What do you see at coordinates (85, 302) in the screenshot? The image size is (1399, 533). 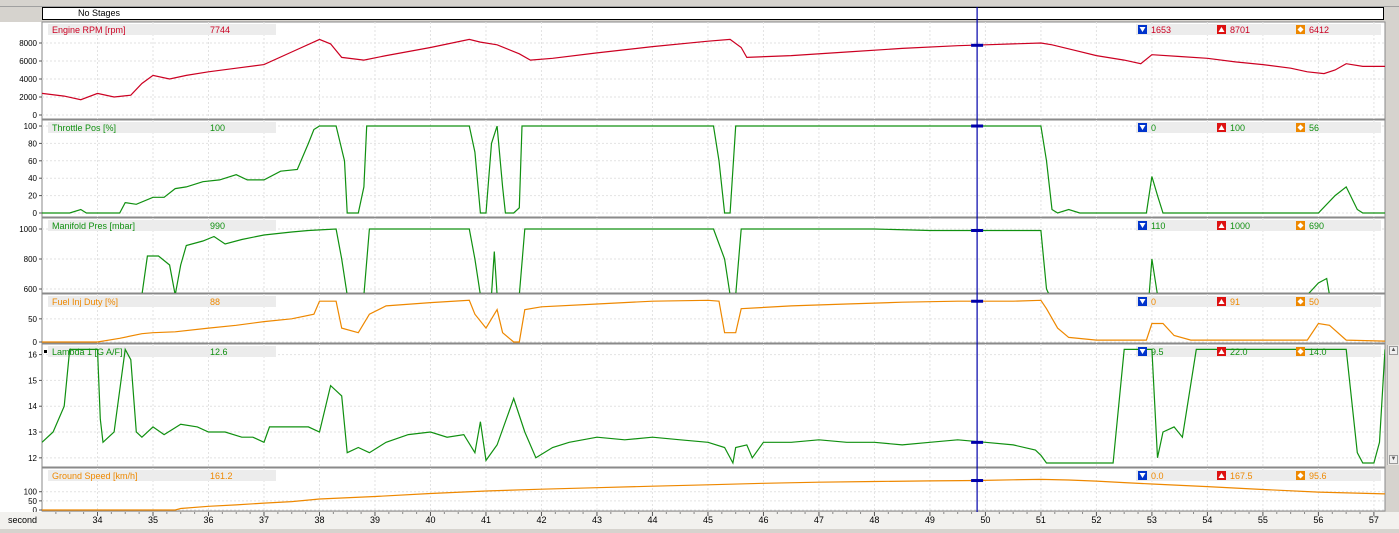 I see `channel-name: Fuel Inj Duty [%]` at bounding box center [85, 302].